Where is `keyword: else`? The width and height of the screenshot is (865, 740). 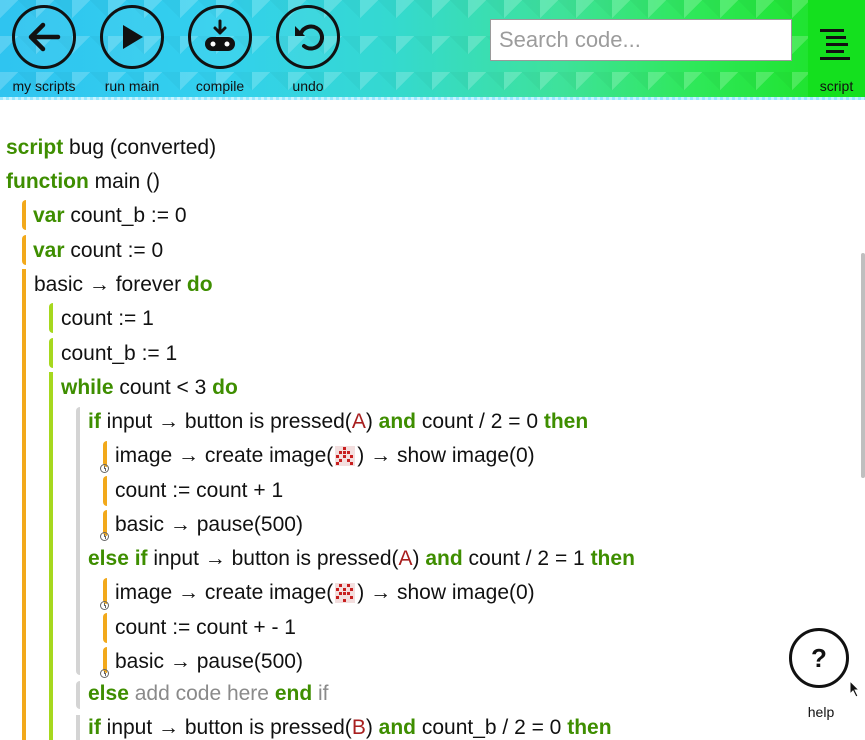 keyword: else is located at coordinates (108, 693).